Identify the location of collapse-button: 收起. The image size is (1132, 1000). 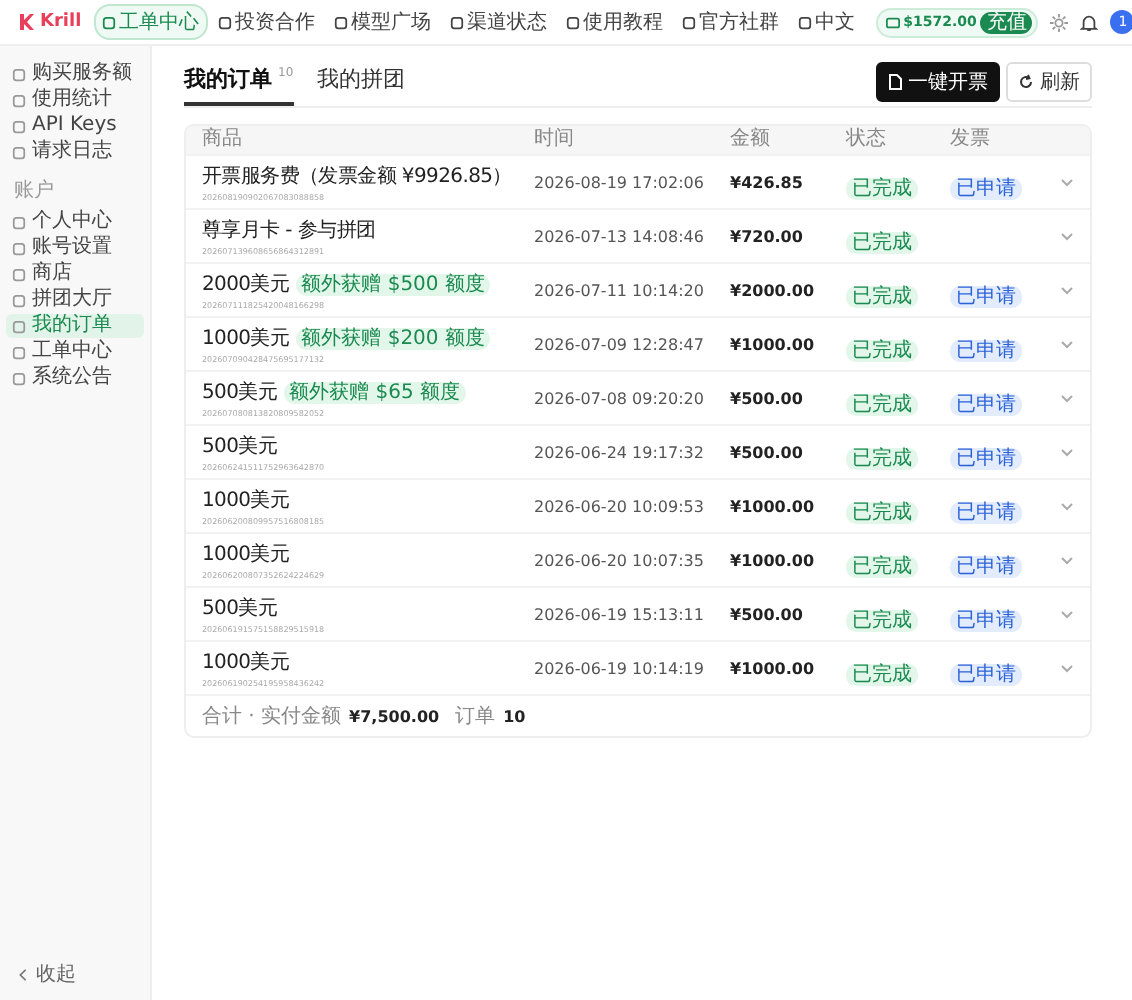
(75, 974).